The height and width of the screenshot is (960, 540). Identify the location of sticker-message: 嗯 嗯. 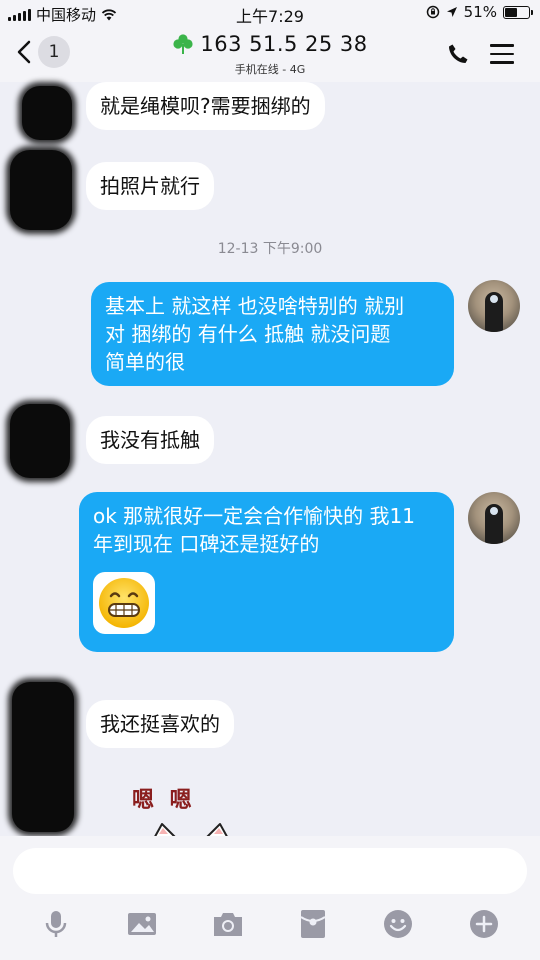
(192, 812).